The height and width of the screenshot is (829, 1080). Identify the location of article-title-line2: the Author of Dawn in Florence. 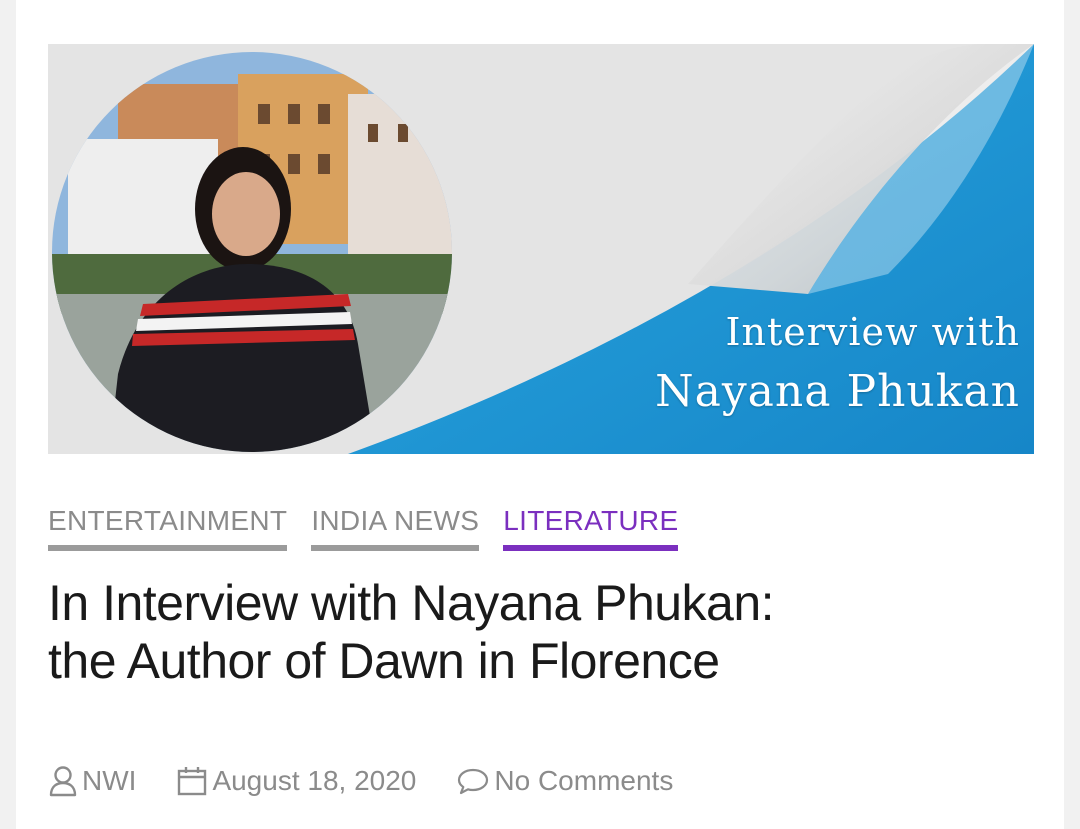
(384, 661).